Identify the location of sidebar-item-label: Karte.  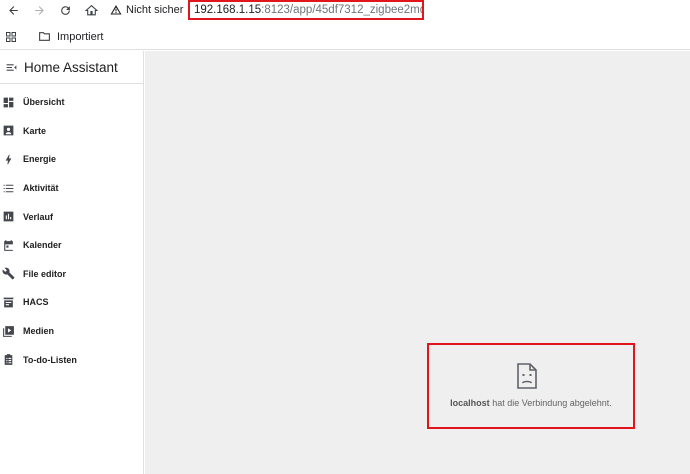
(35, 130).